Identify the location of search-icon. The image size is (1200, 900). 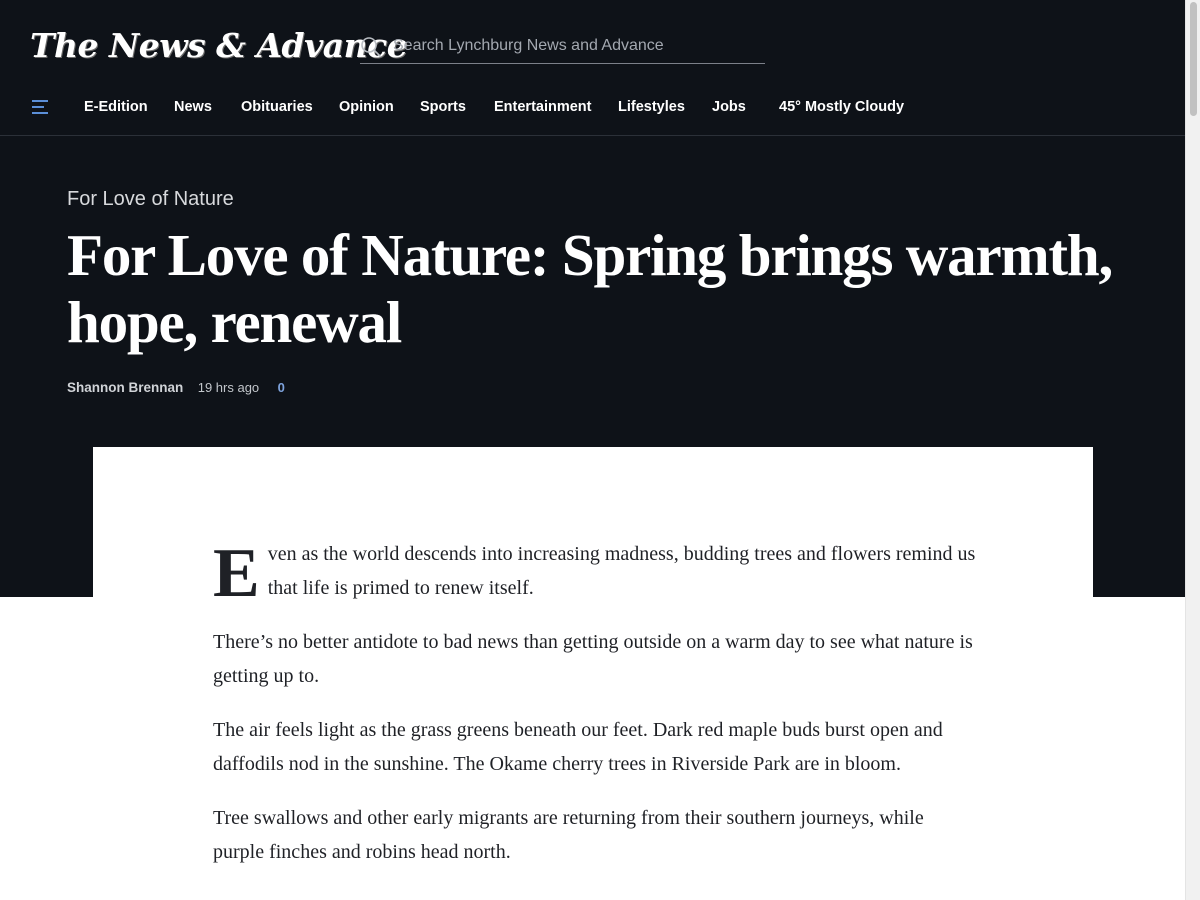
(371, 47).